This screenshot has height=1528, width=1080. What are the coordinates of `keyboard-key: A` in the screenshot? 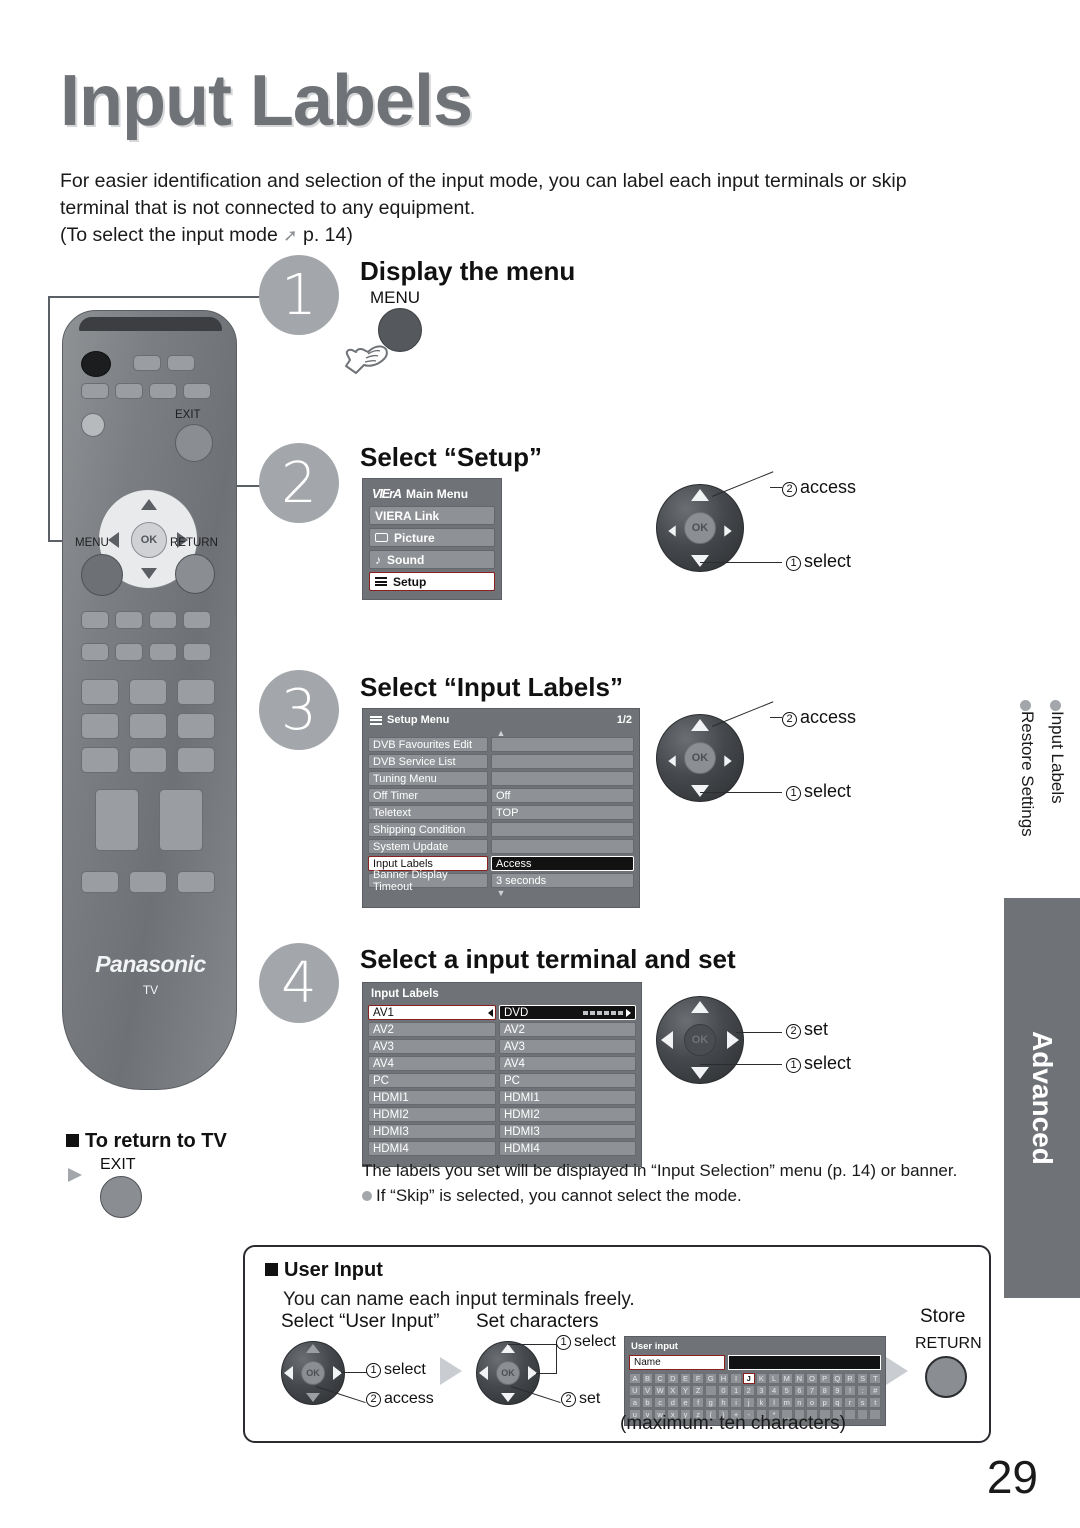 It's located at (635, 1378).